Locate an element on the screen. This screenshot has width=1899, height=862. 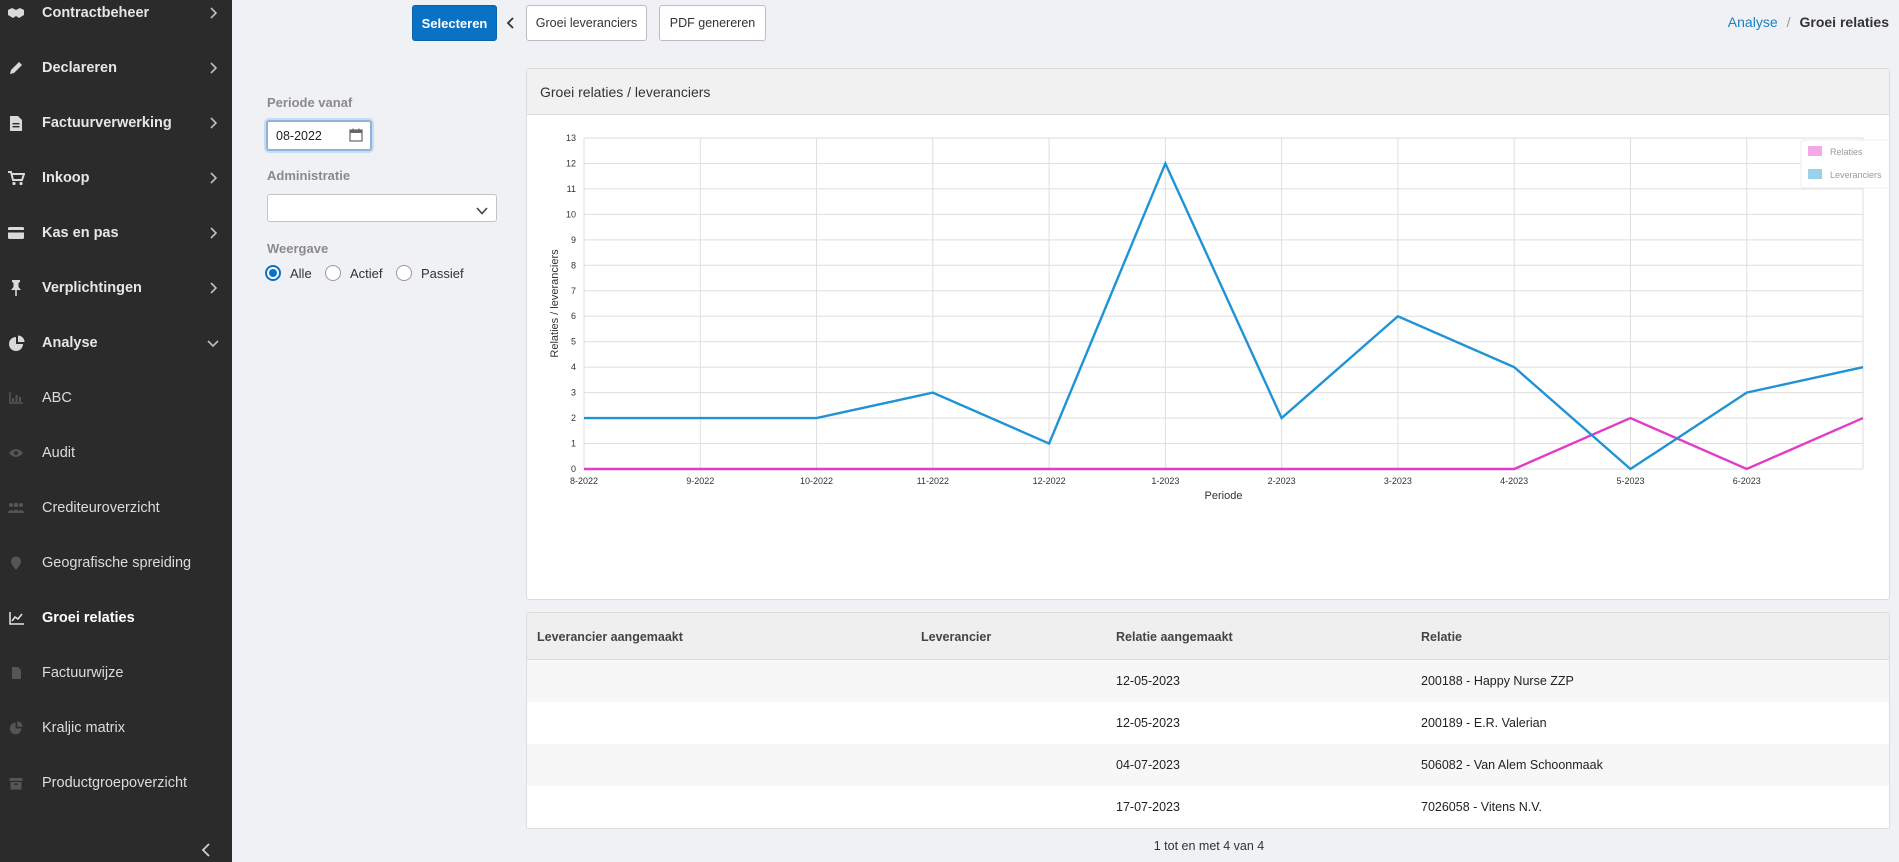
table-cell: 17-07-2023 is located at coordinates (1148, 807).